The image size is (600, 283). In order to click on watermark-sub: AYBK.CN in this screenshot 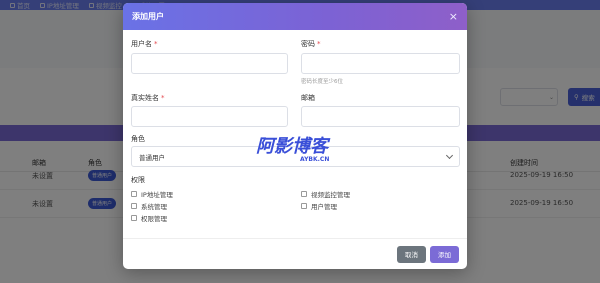, I will do `click(314, 159)`.